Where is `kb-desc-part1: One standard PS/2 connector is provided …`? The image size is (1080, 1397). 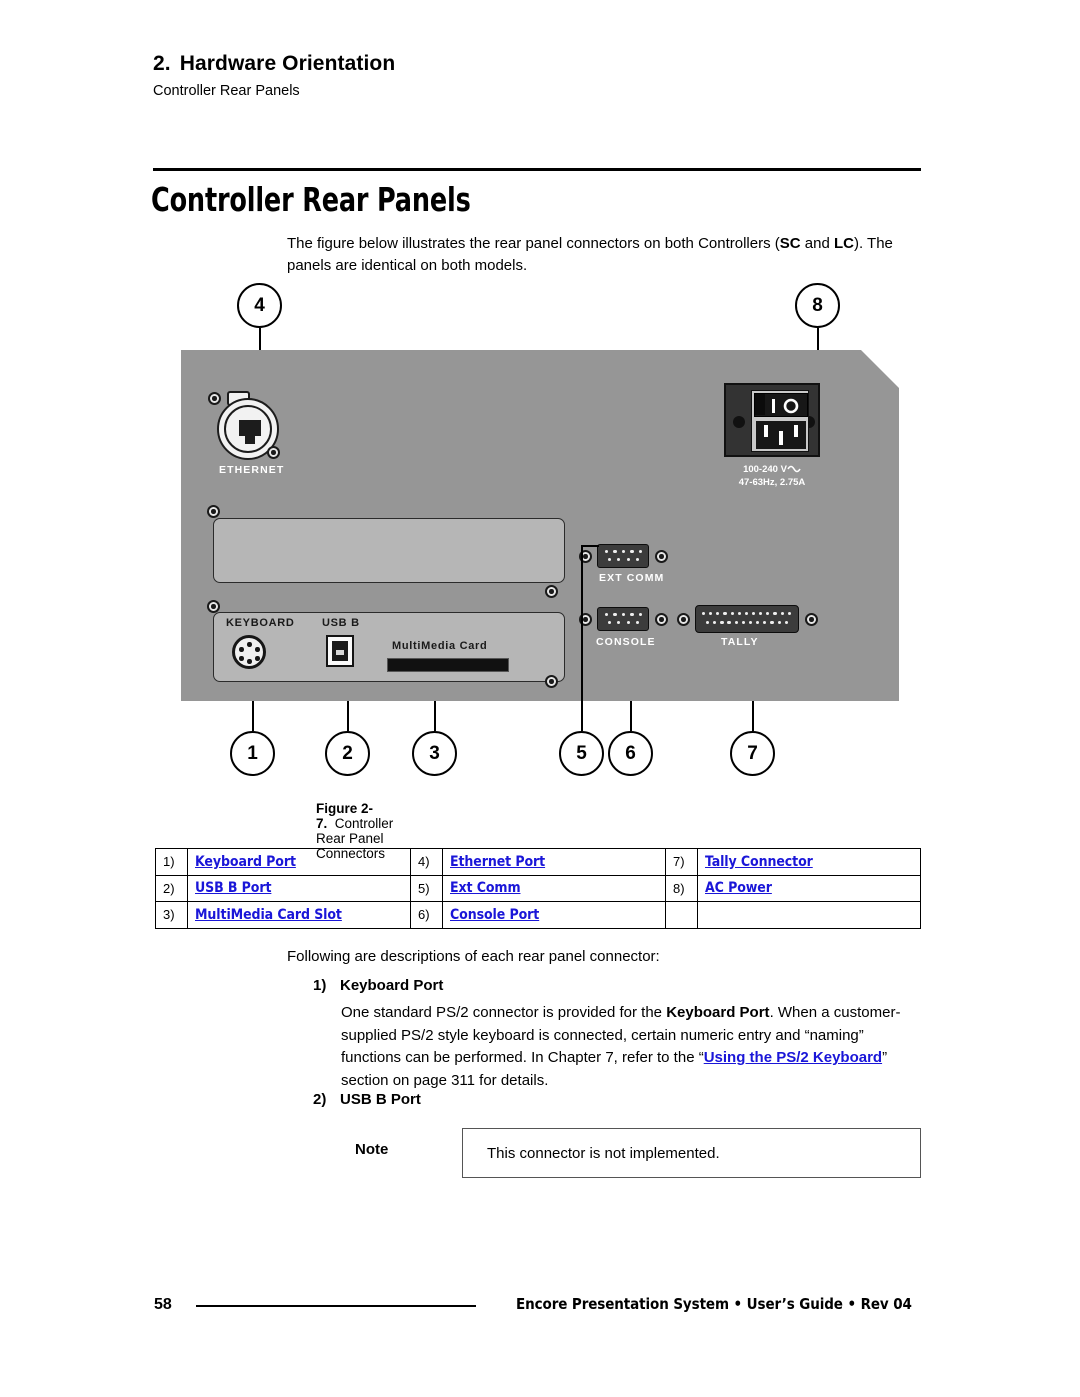 kb-desc-part1: One standard PS/2 connector is provided … is located at coordinates (504, 1012).